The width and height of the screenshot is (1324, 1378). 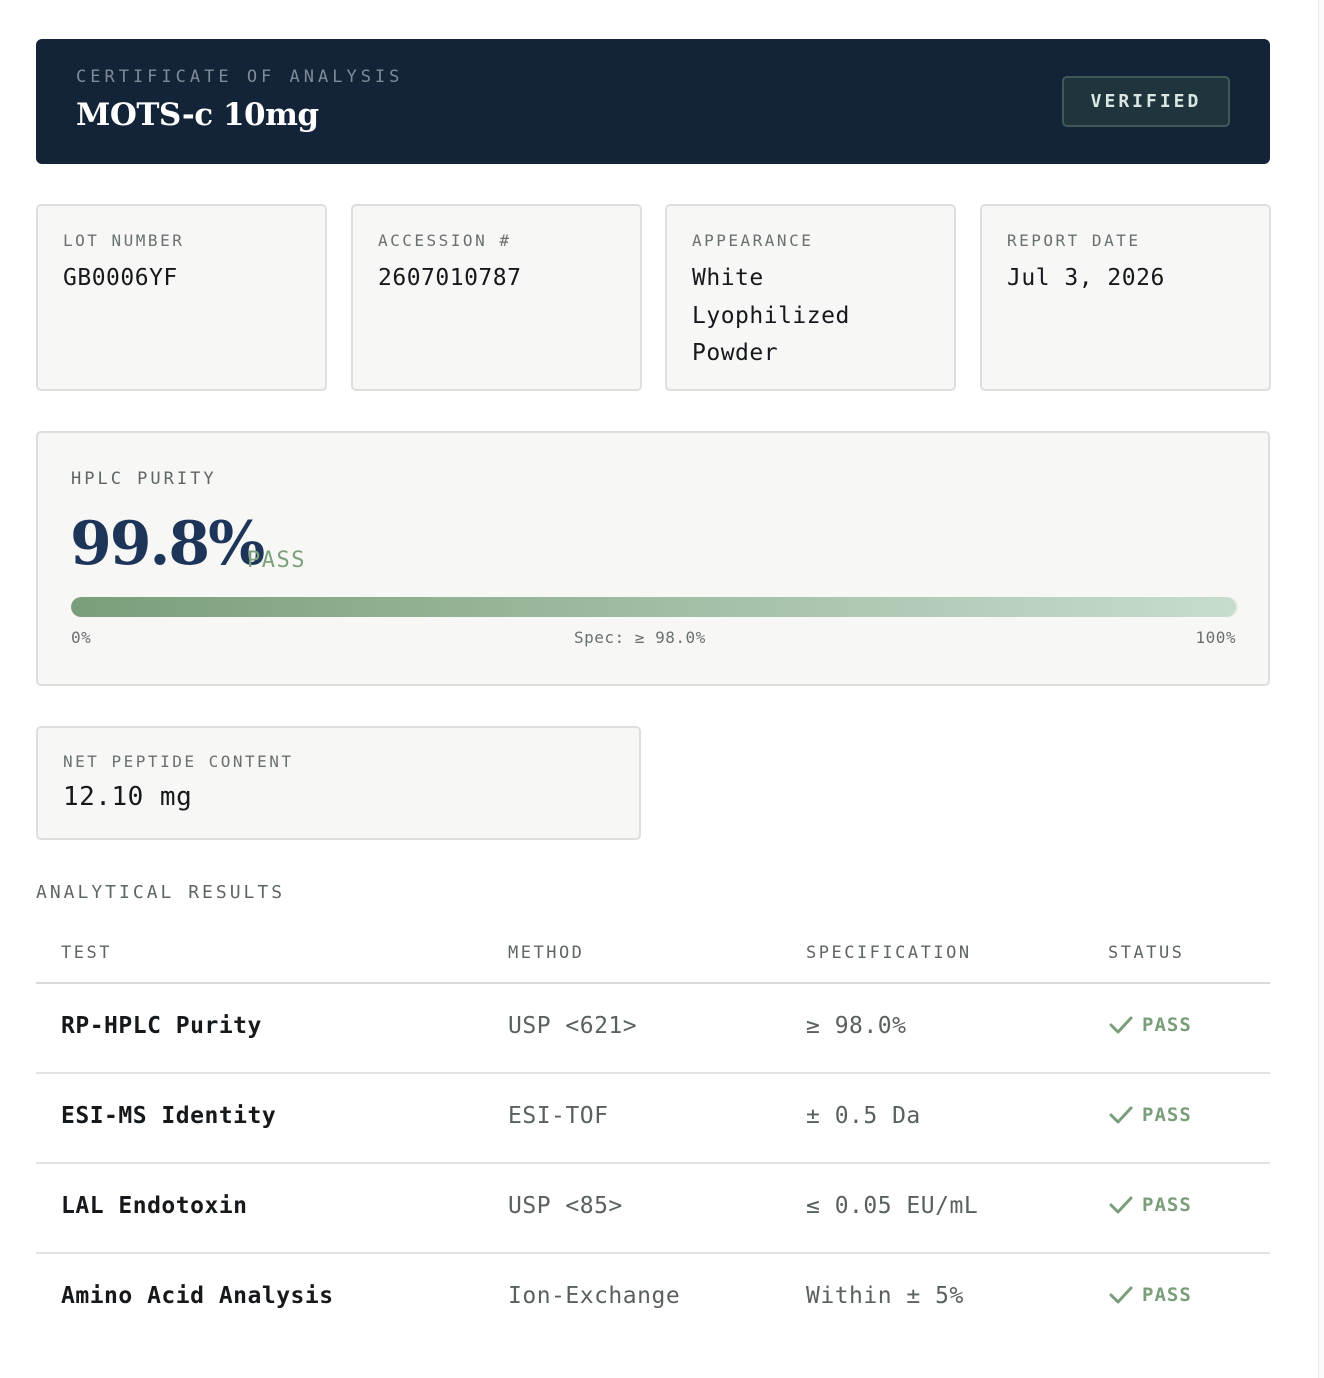 What do you see at coordinates (240, 77) in the screenshot?
I see `header-kicker: CERTIFICATE OF ANALYSIS` at bounding box center [240, 77].